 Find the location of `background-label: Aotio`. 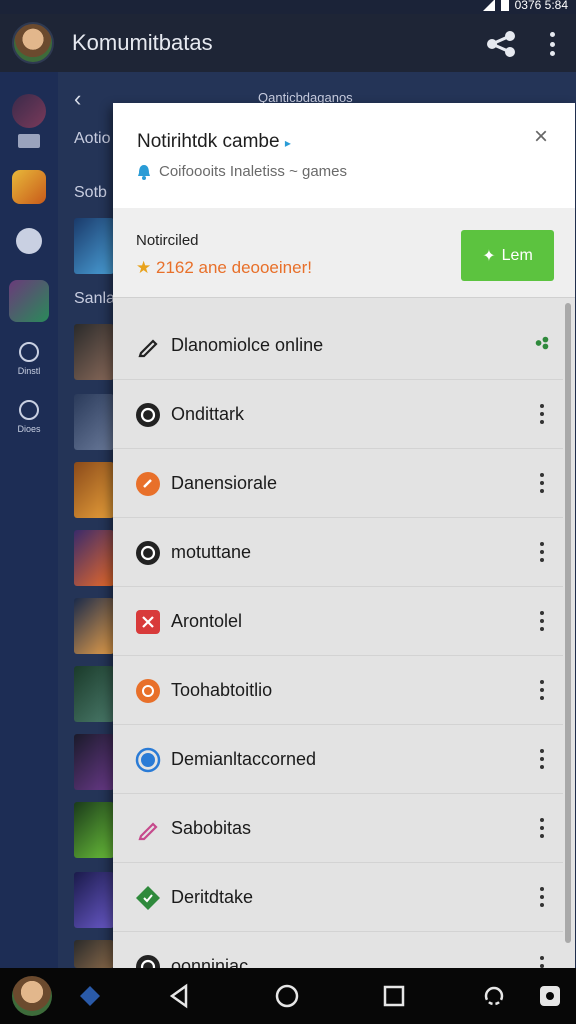

background-label: Aotio is located at coordinates (92, 138).